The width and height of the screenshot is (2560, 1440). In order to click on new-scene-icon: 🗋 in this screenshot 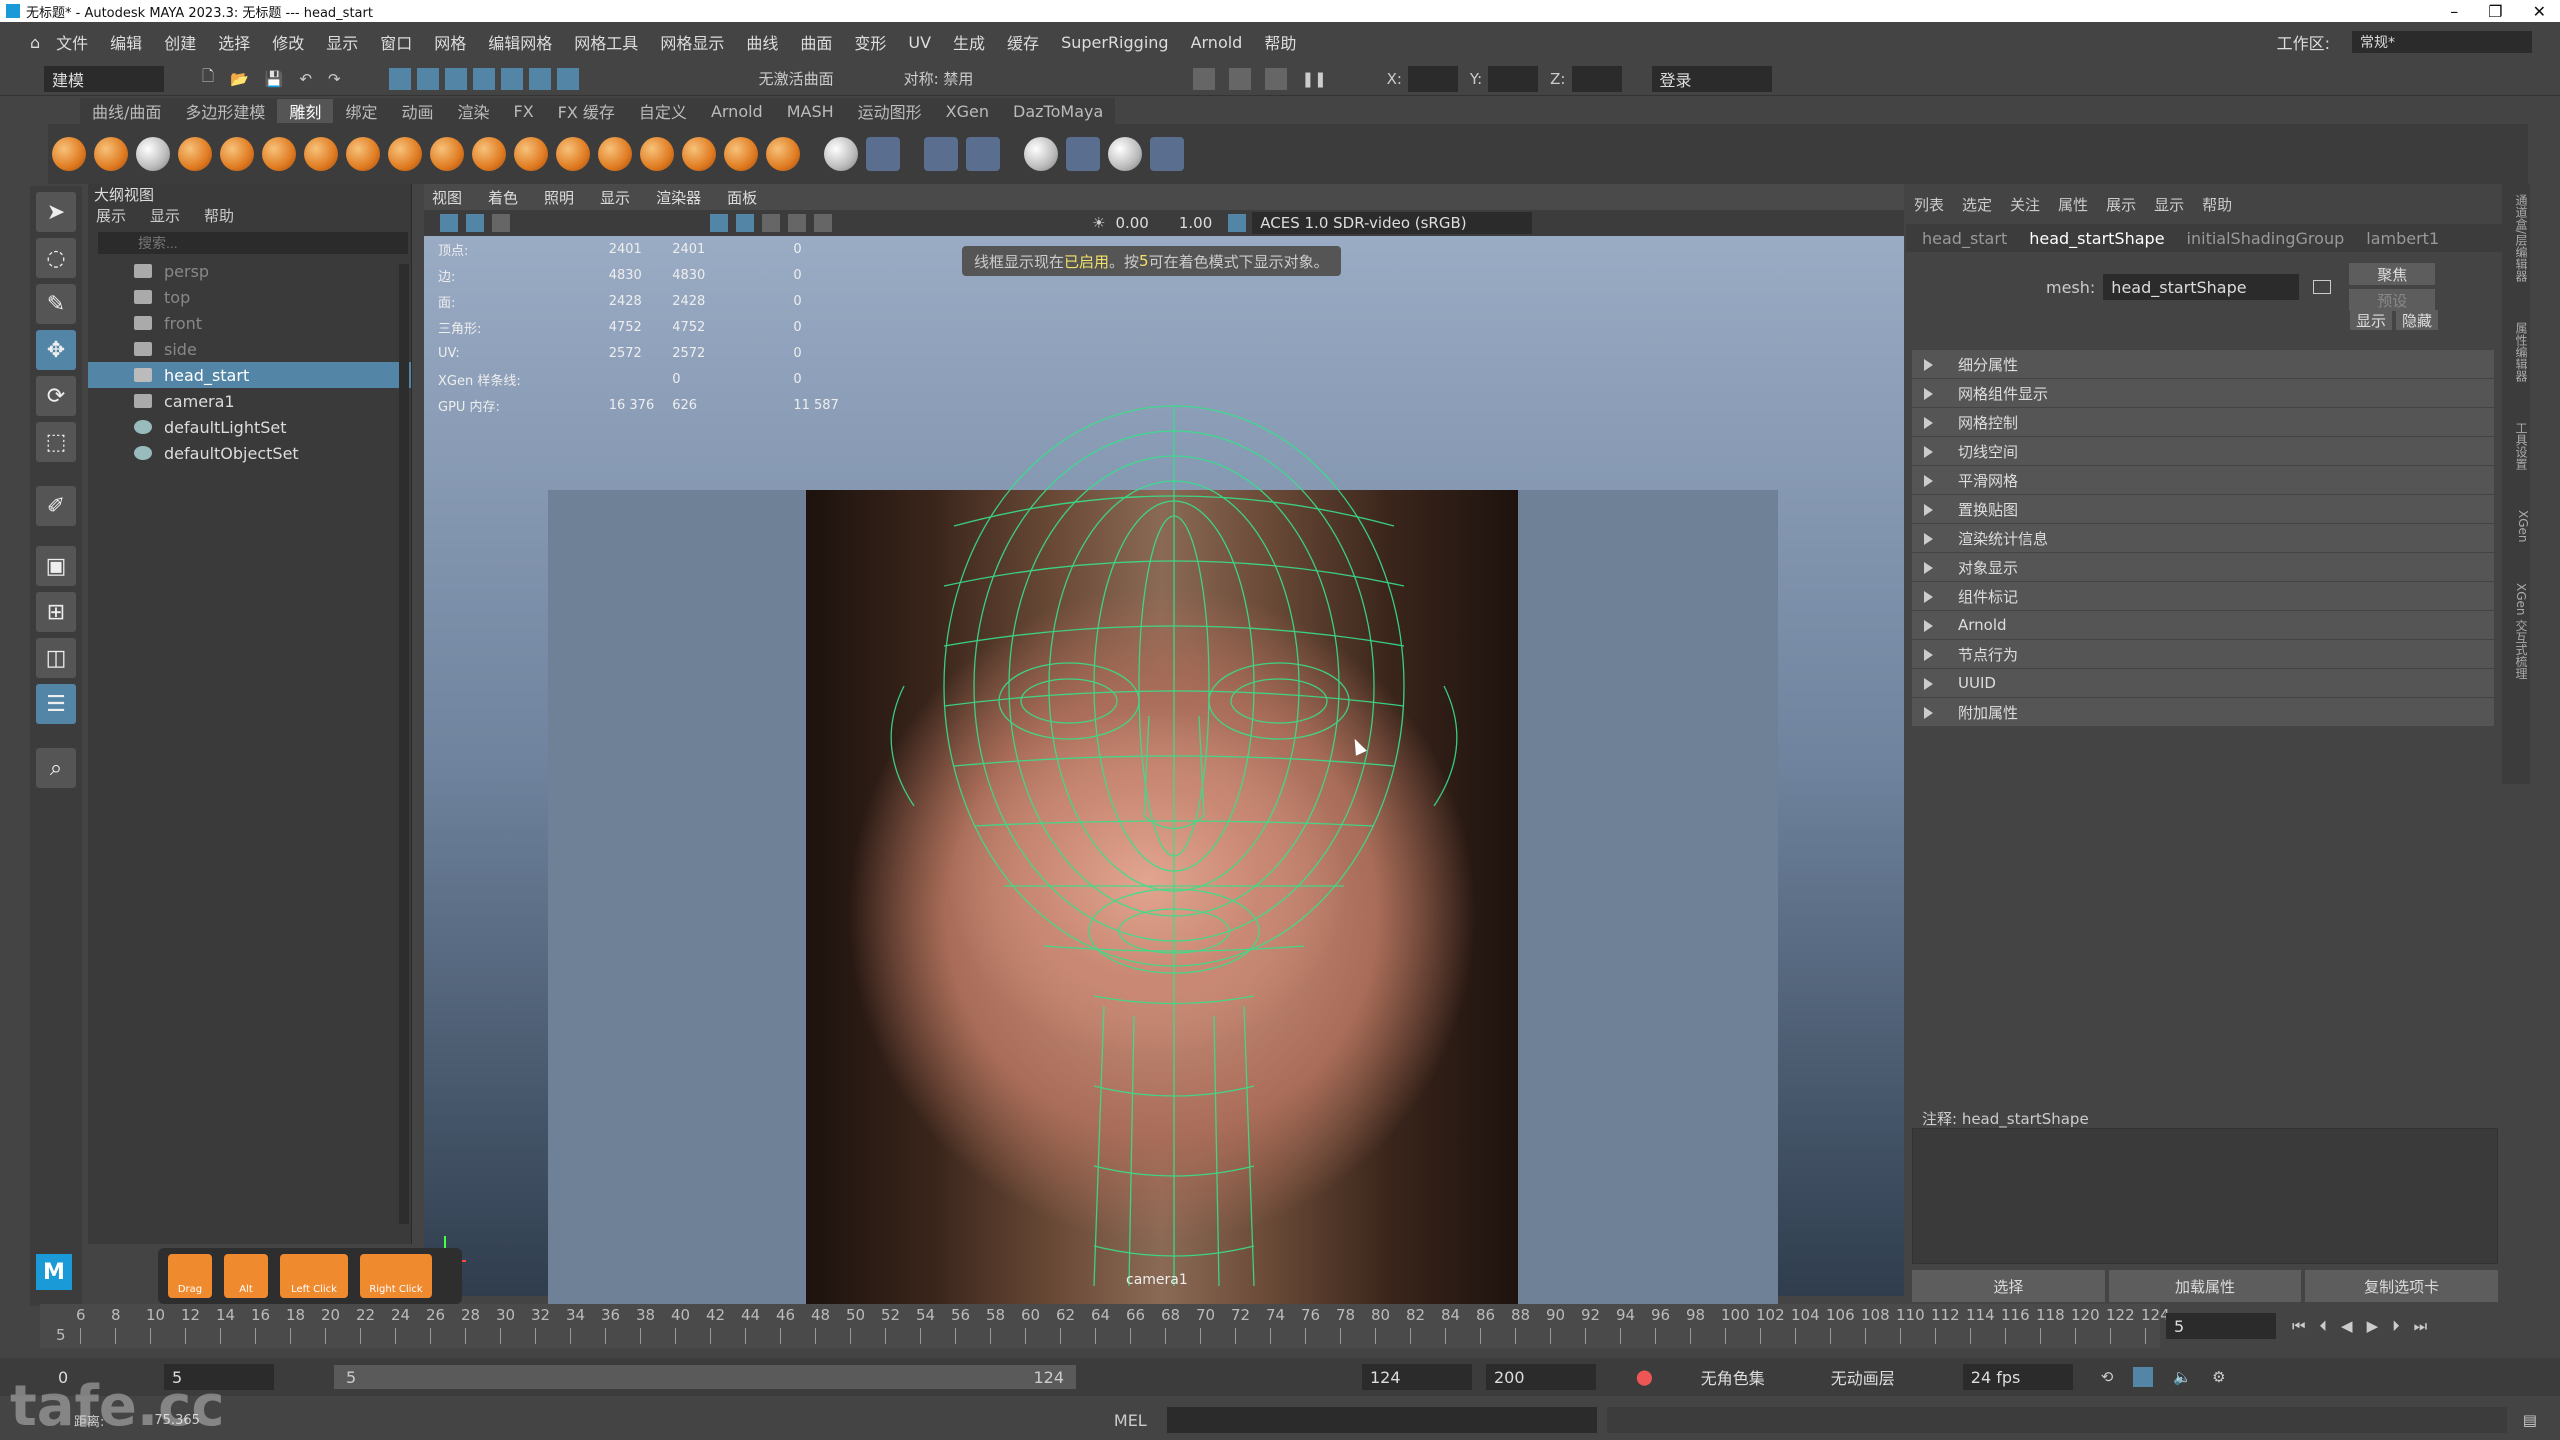, I will do `click(208, 78)`.